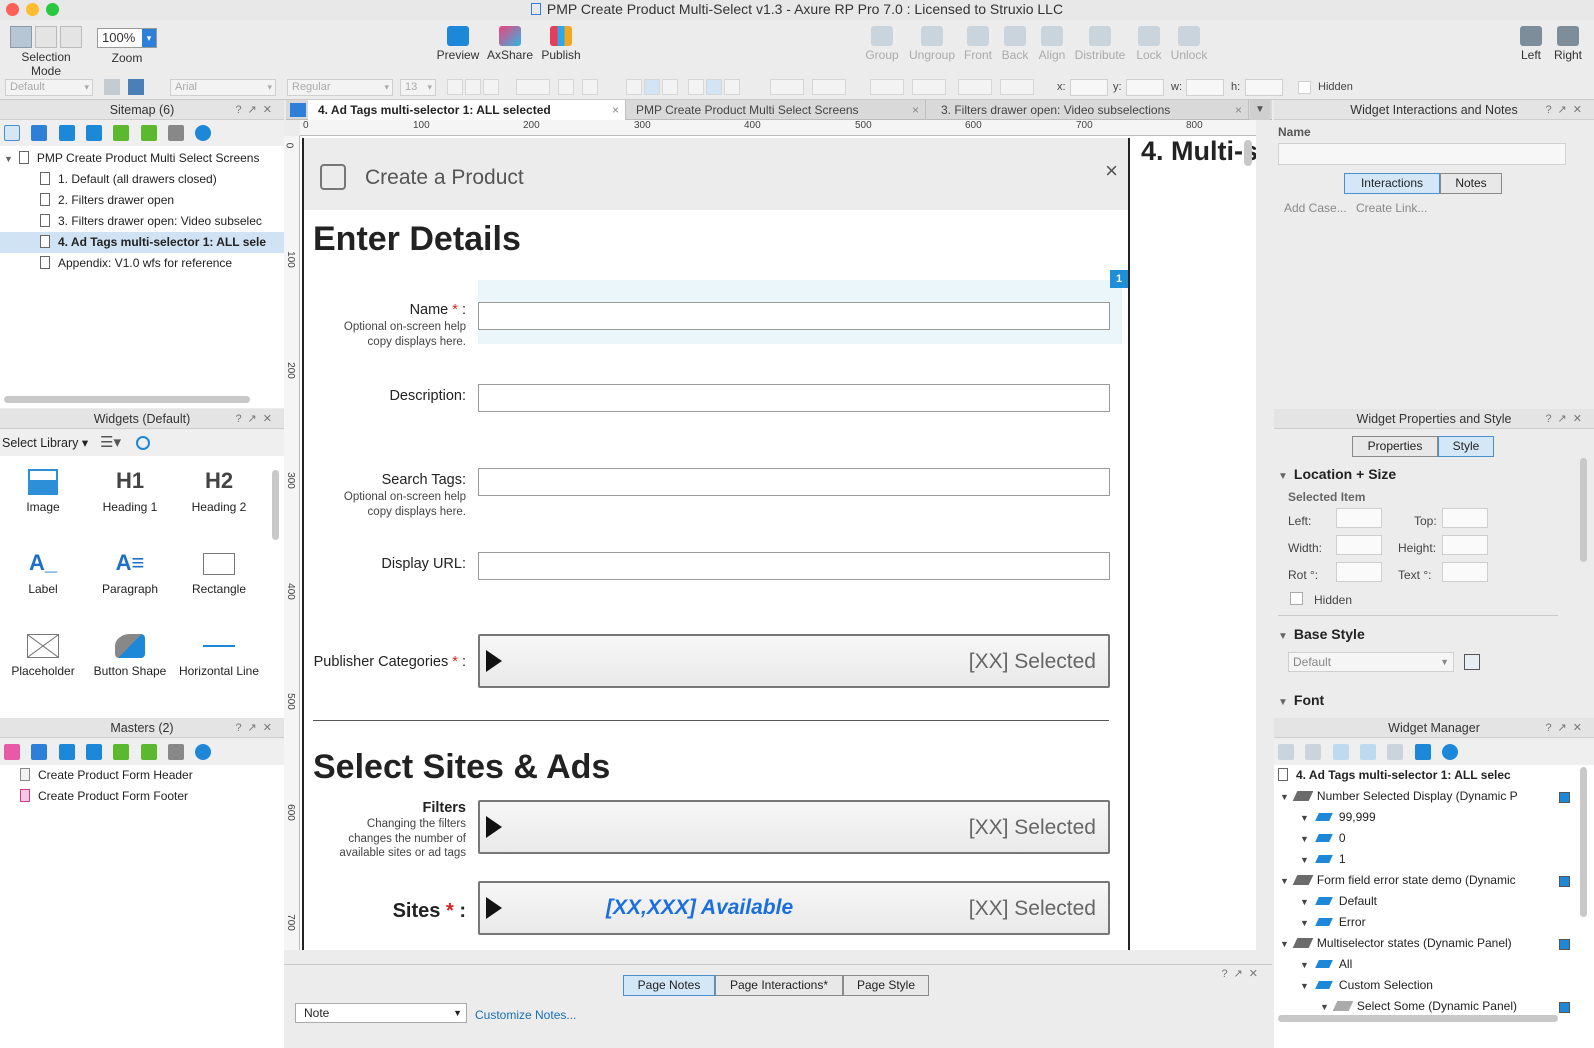  Describe the element at coordinates (1392, 183) in the screenshot. I see `tab-interactions: Interactions` at that location.